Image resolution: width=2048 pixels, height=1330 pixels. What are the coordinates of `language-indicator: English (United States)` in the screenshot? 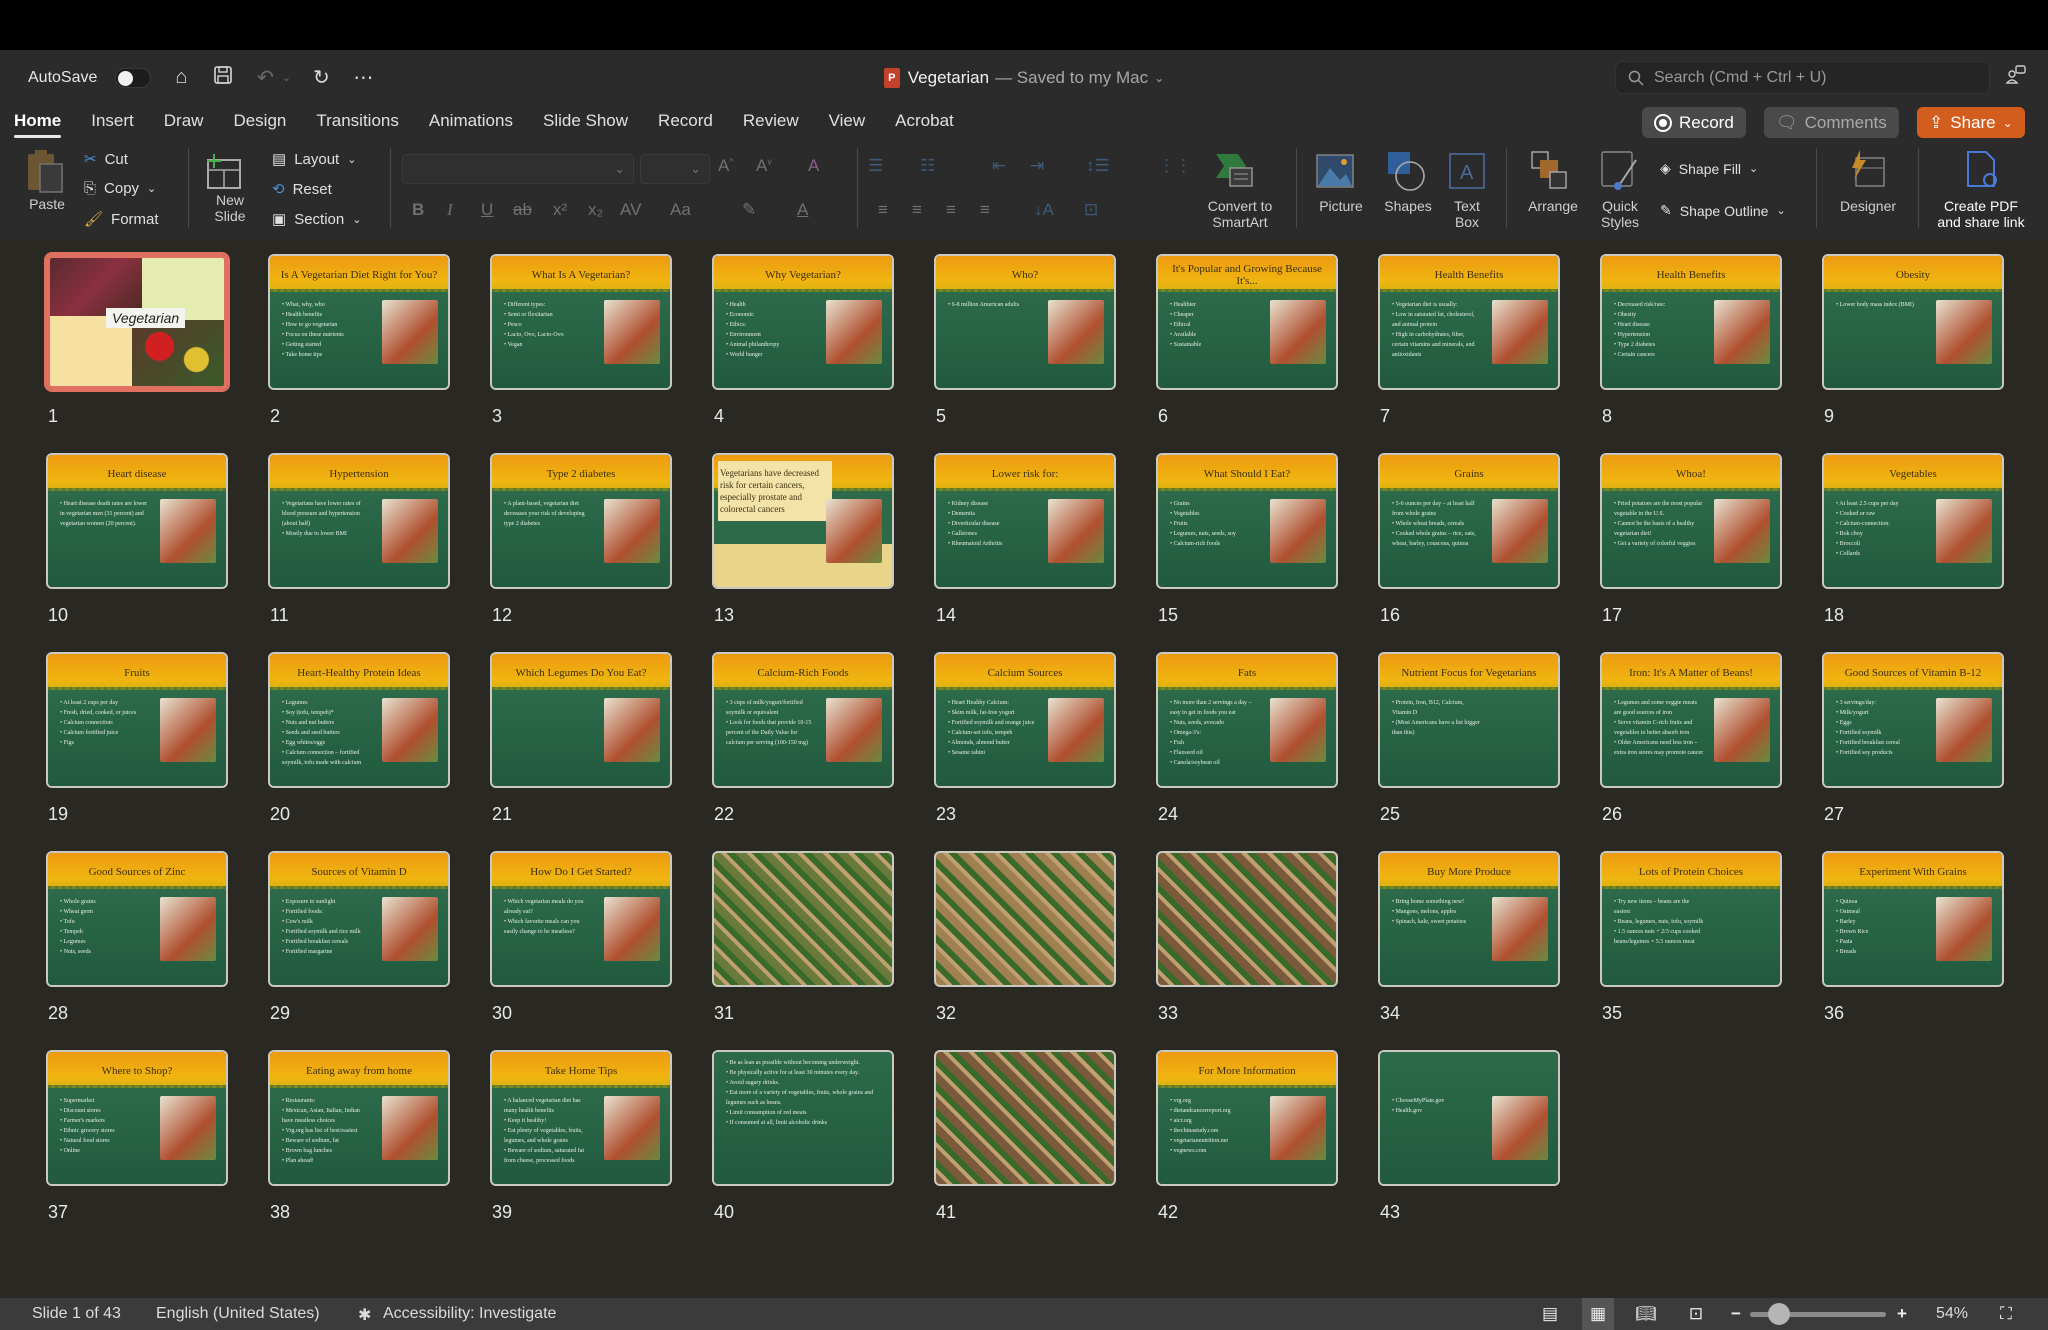 It's located at (238, 1314).